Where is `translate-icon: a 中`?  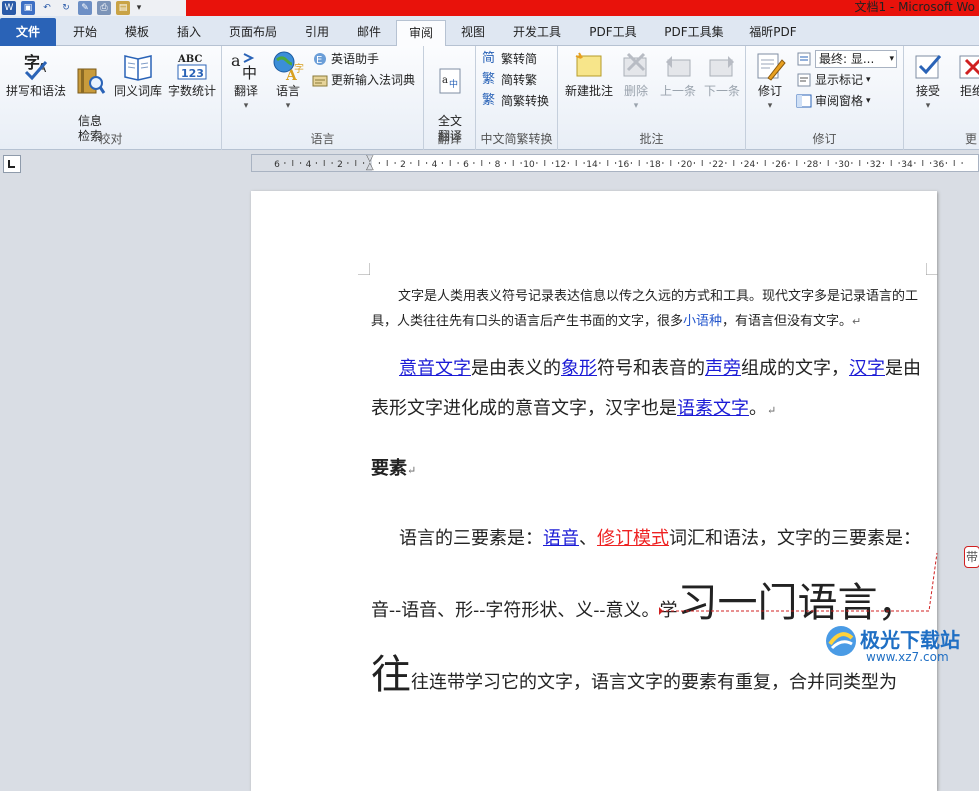
translate-icon: a 中 is located at coordinates (244, 66).